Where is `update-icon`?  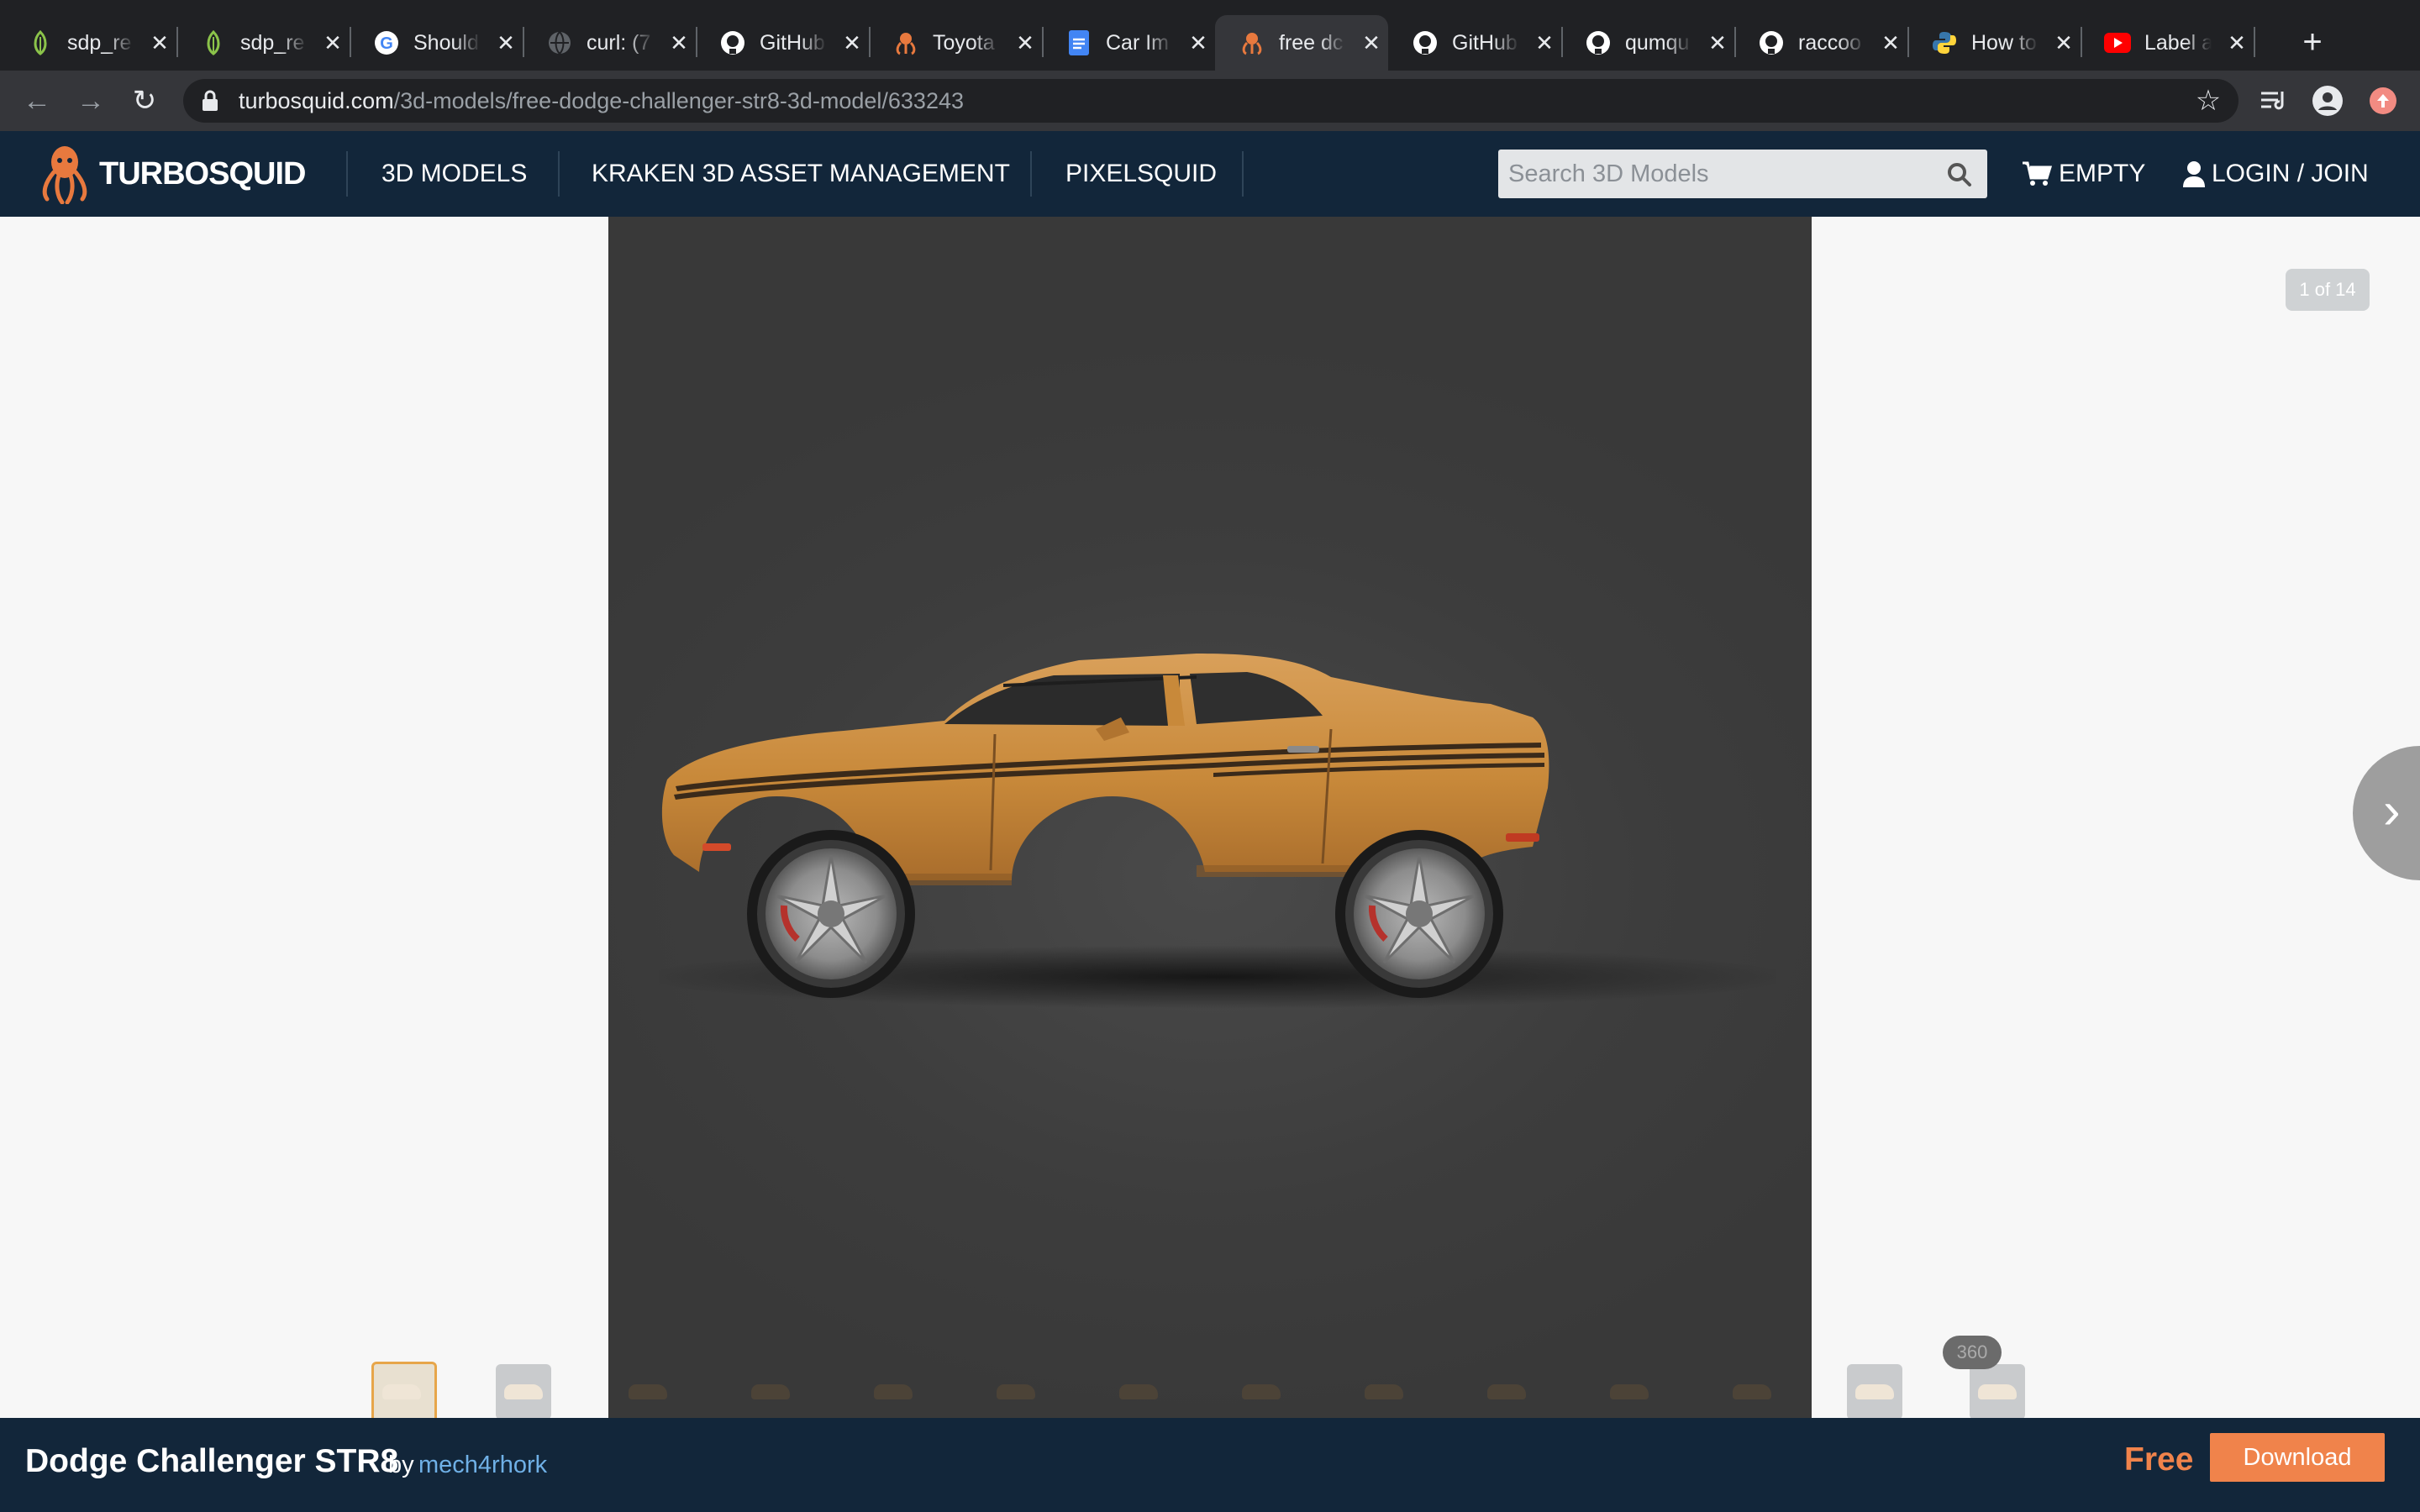 update-icon is located at coordinates (2384, 100).